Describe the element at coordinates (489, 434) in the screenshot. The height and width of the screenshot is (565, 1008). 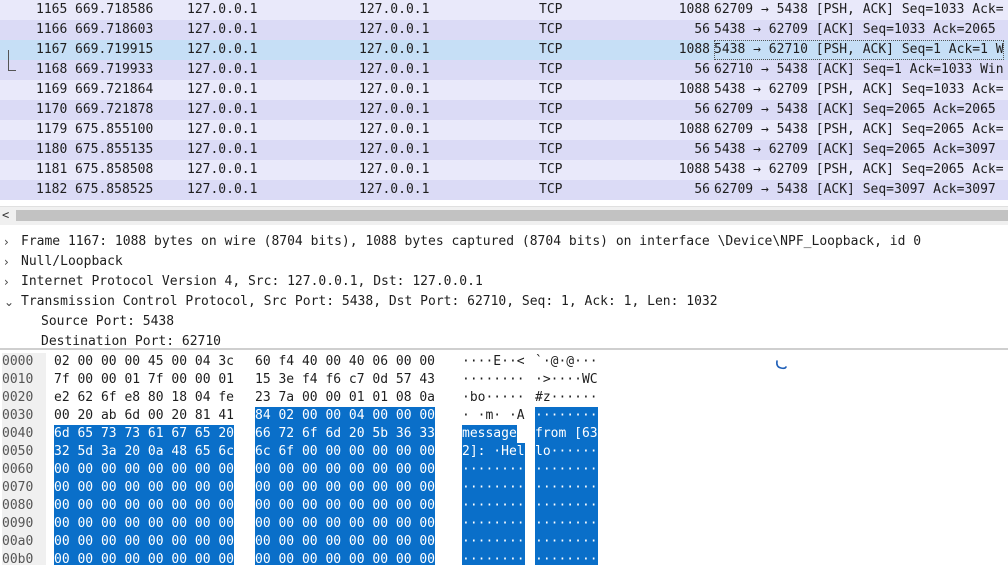
I see `ascii-bytes-first: message` at that location.